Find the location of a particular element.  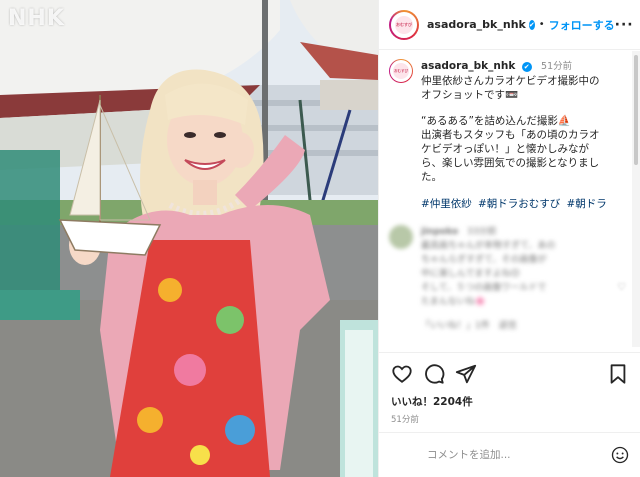

likes-count: いいね！2204件 is located at coordinates (510, 401).